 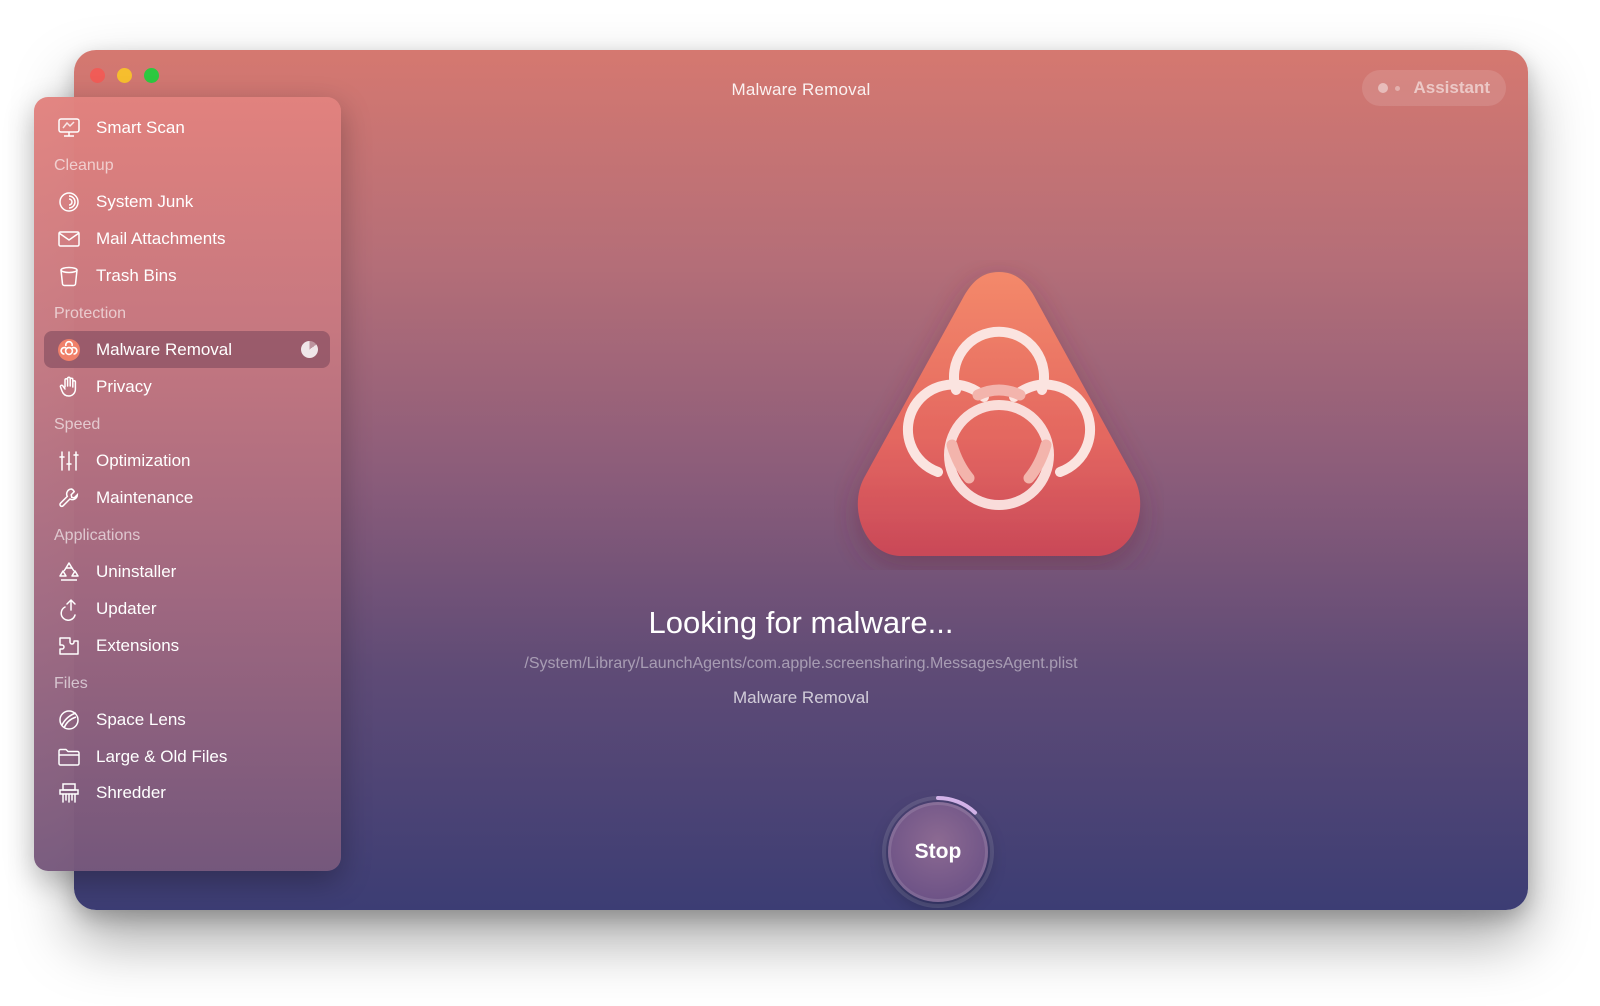 What do you see at coordinates (187, 386) in the screenshot?
I see `sidebar-item-privacy: Privacy` at bounding box center [187, 386].